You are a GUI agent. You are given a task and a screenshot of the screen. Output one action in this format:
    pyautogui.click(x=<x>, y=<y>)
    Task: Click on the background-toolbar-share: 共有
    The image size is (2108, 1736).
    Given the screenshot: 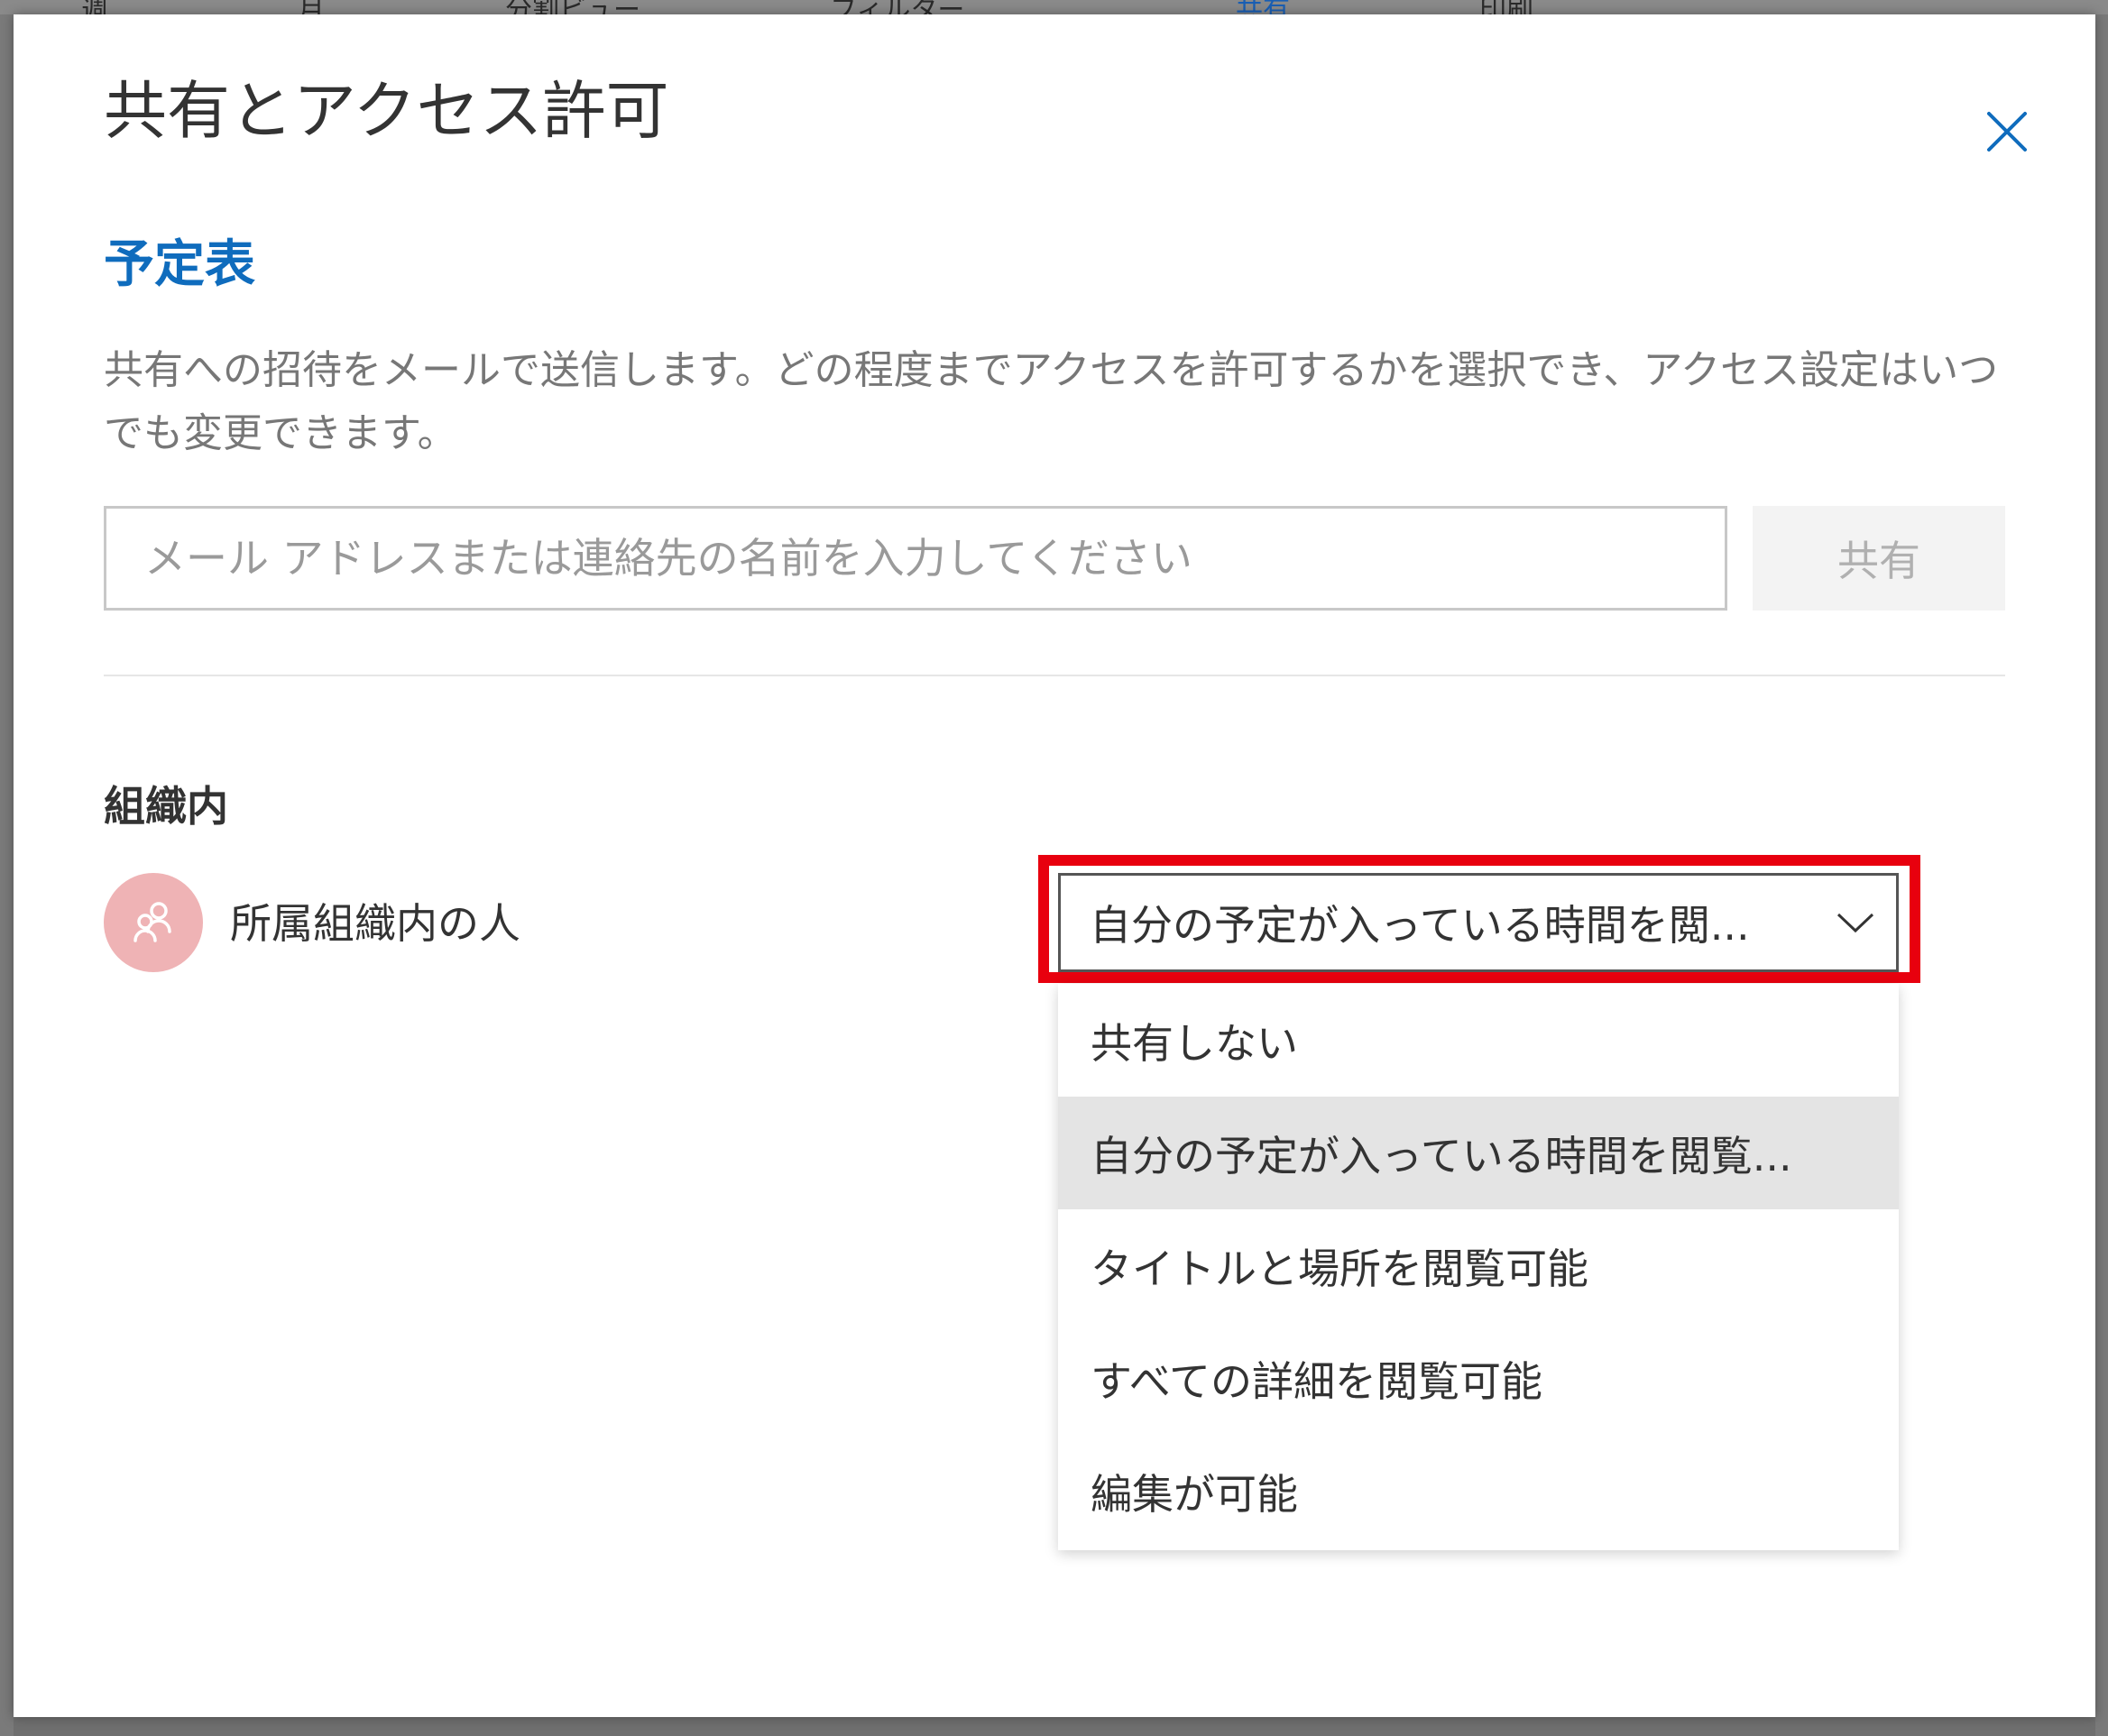 What is the action you would take?
    pyautogui.click(x=1263, y=7)
    